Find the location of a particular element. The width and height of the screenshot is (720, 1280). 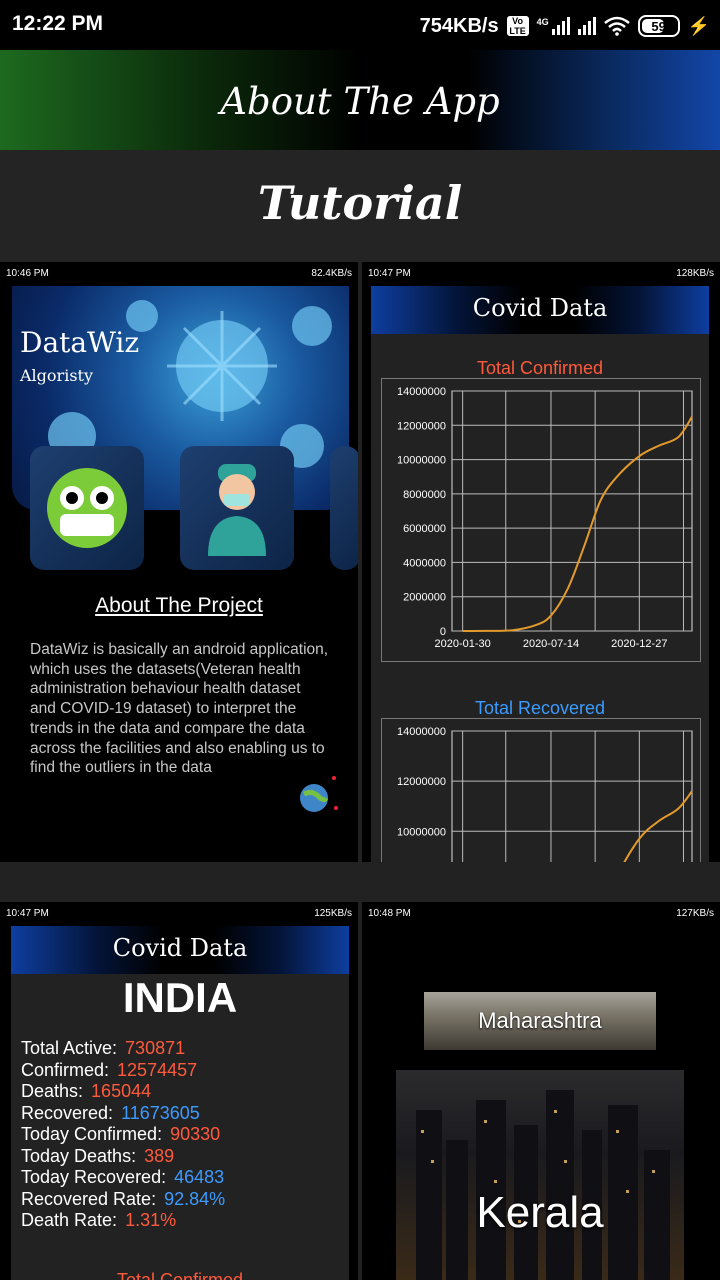

y-tick-label: 8000000 is located at coordinates (424, 495).